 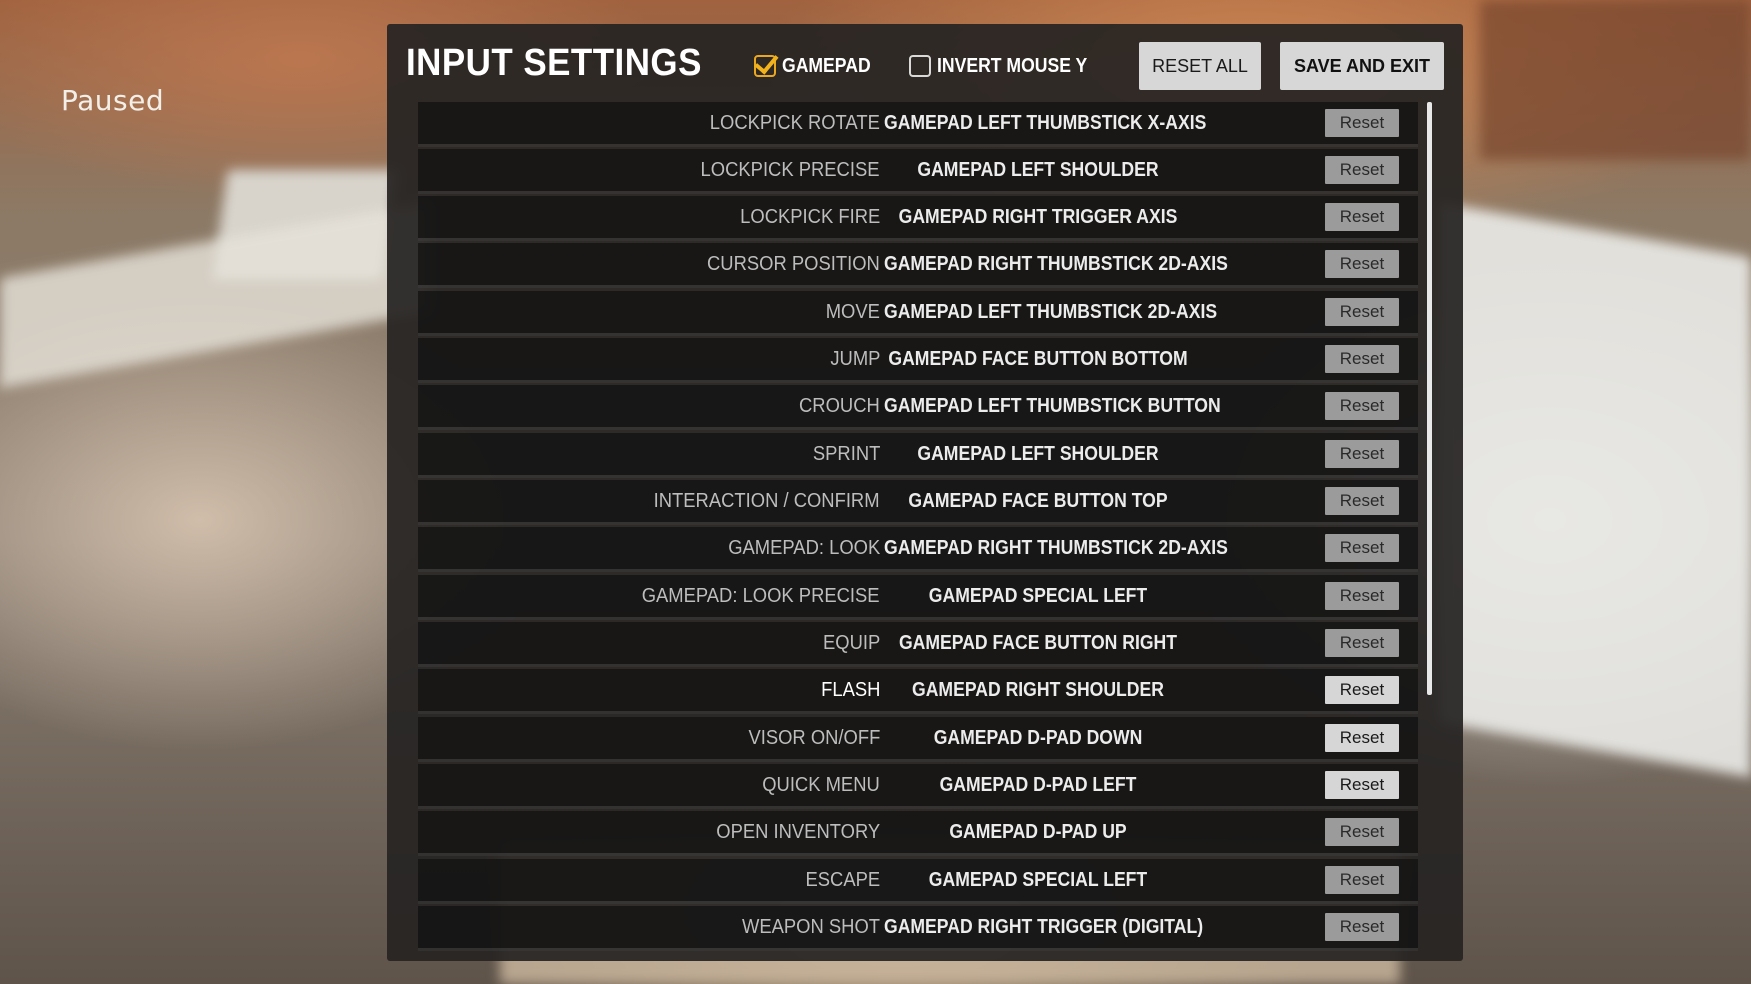 I want to click on binding-value: GAMEPAD D-PAD UP, so click(x=1038, y=832).